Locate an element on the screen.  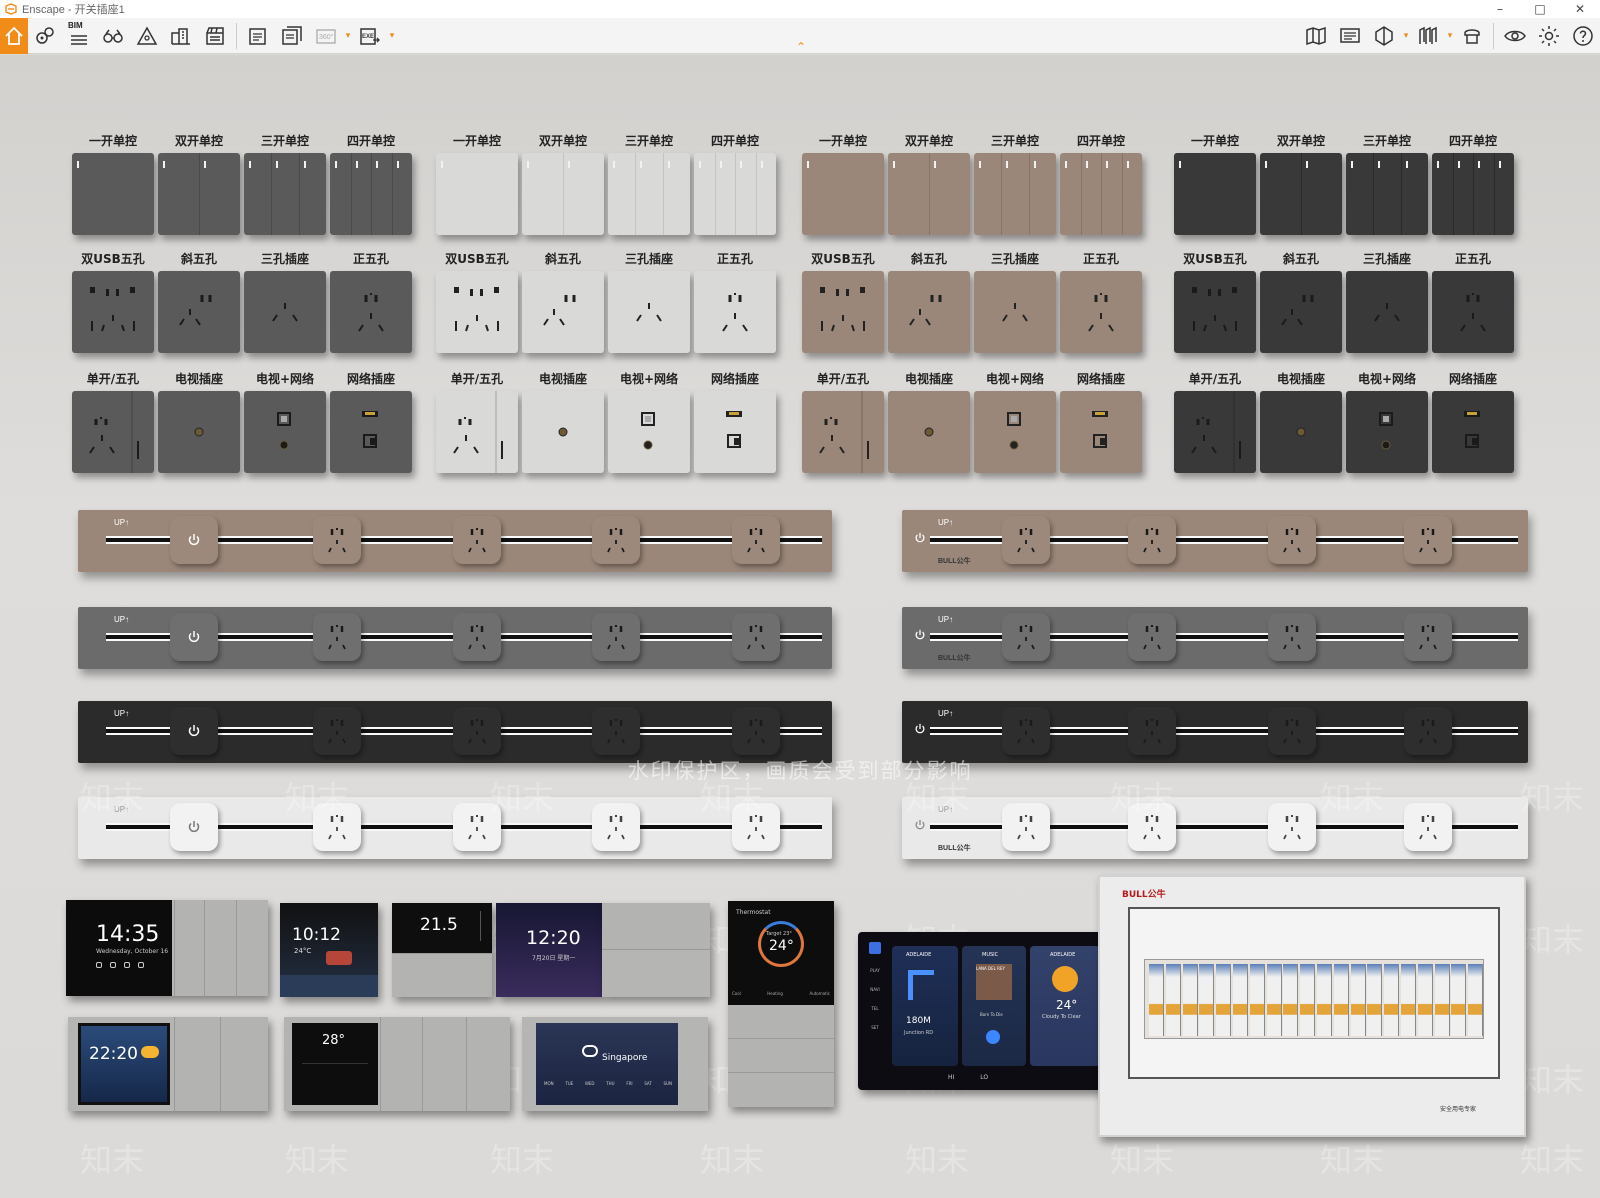
visibility-button is located at coordinates (1515, 36).